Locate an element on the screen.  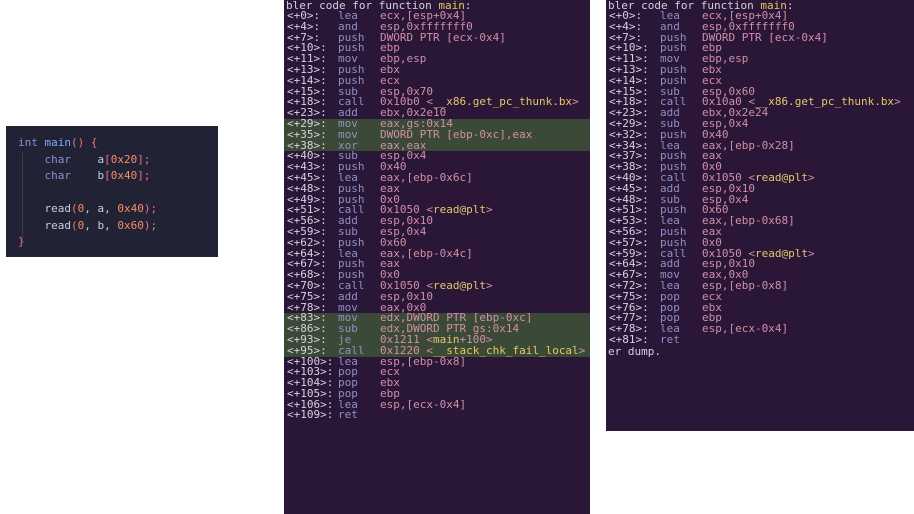
disassembly-row: <+75>: pop ecx is located at coordinates (760, 297).